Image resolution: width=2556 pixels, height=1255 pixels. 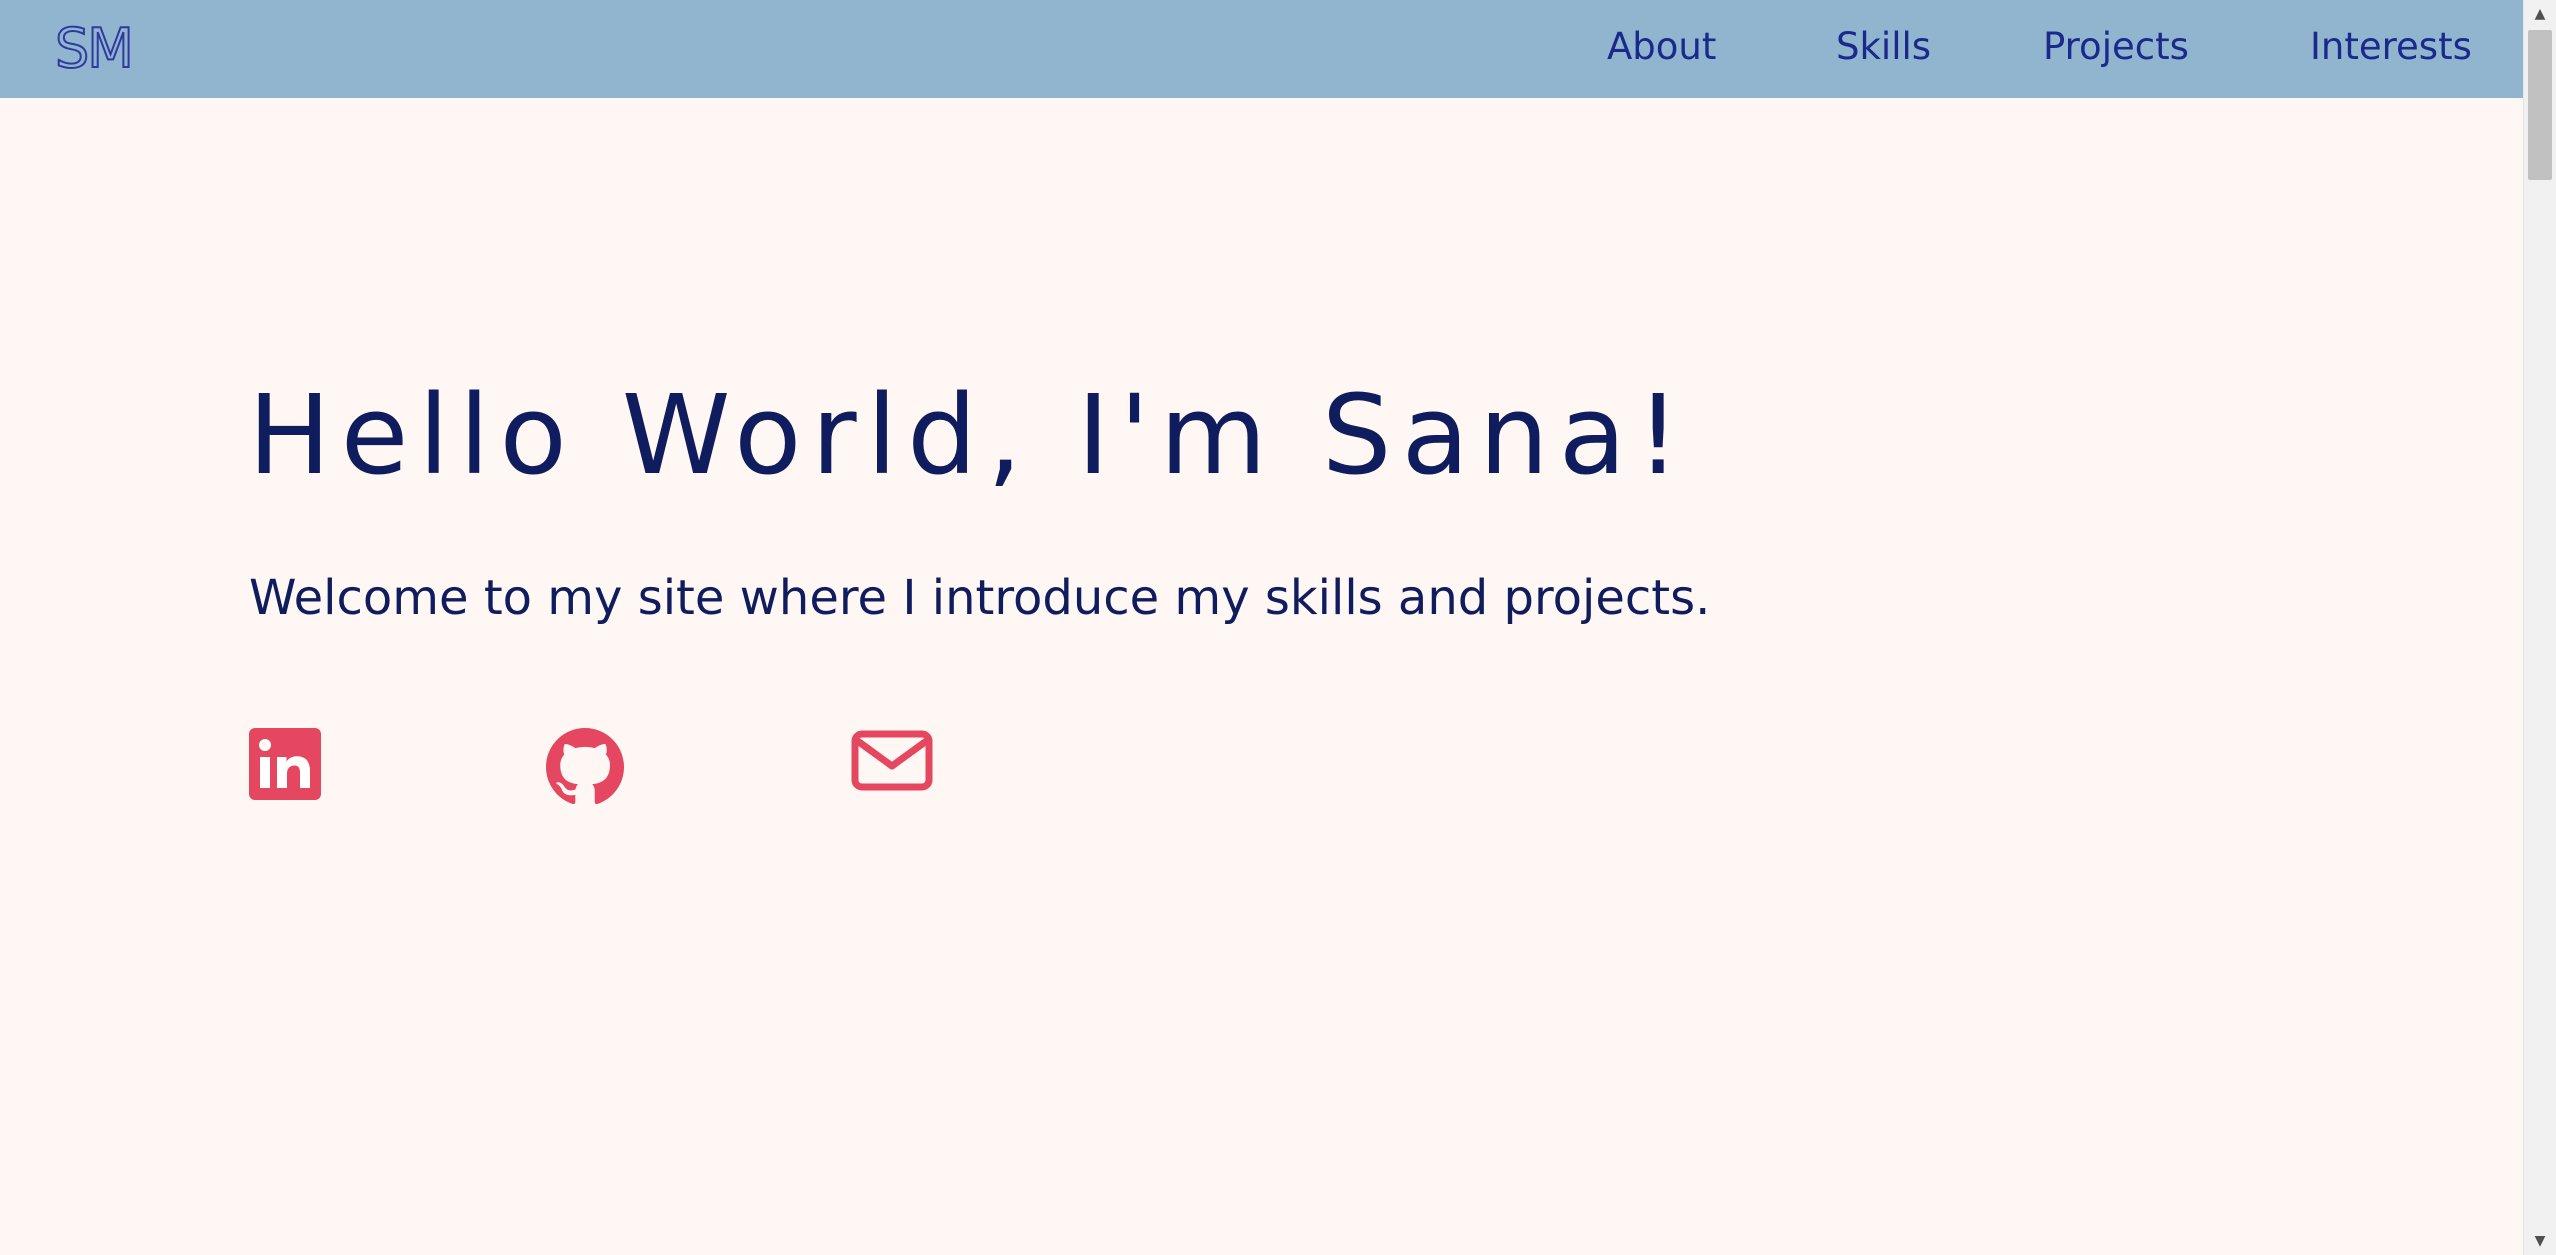 What do you see at coordinates (969, 435) in the screenshot?
I see `hero-title: Hello World, I'm Sana!` at bounding box center [969, 435].